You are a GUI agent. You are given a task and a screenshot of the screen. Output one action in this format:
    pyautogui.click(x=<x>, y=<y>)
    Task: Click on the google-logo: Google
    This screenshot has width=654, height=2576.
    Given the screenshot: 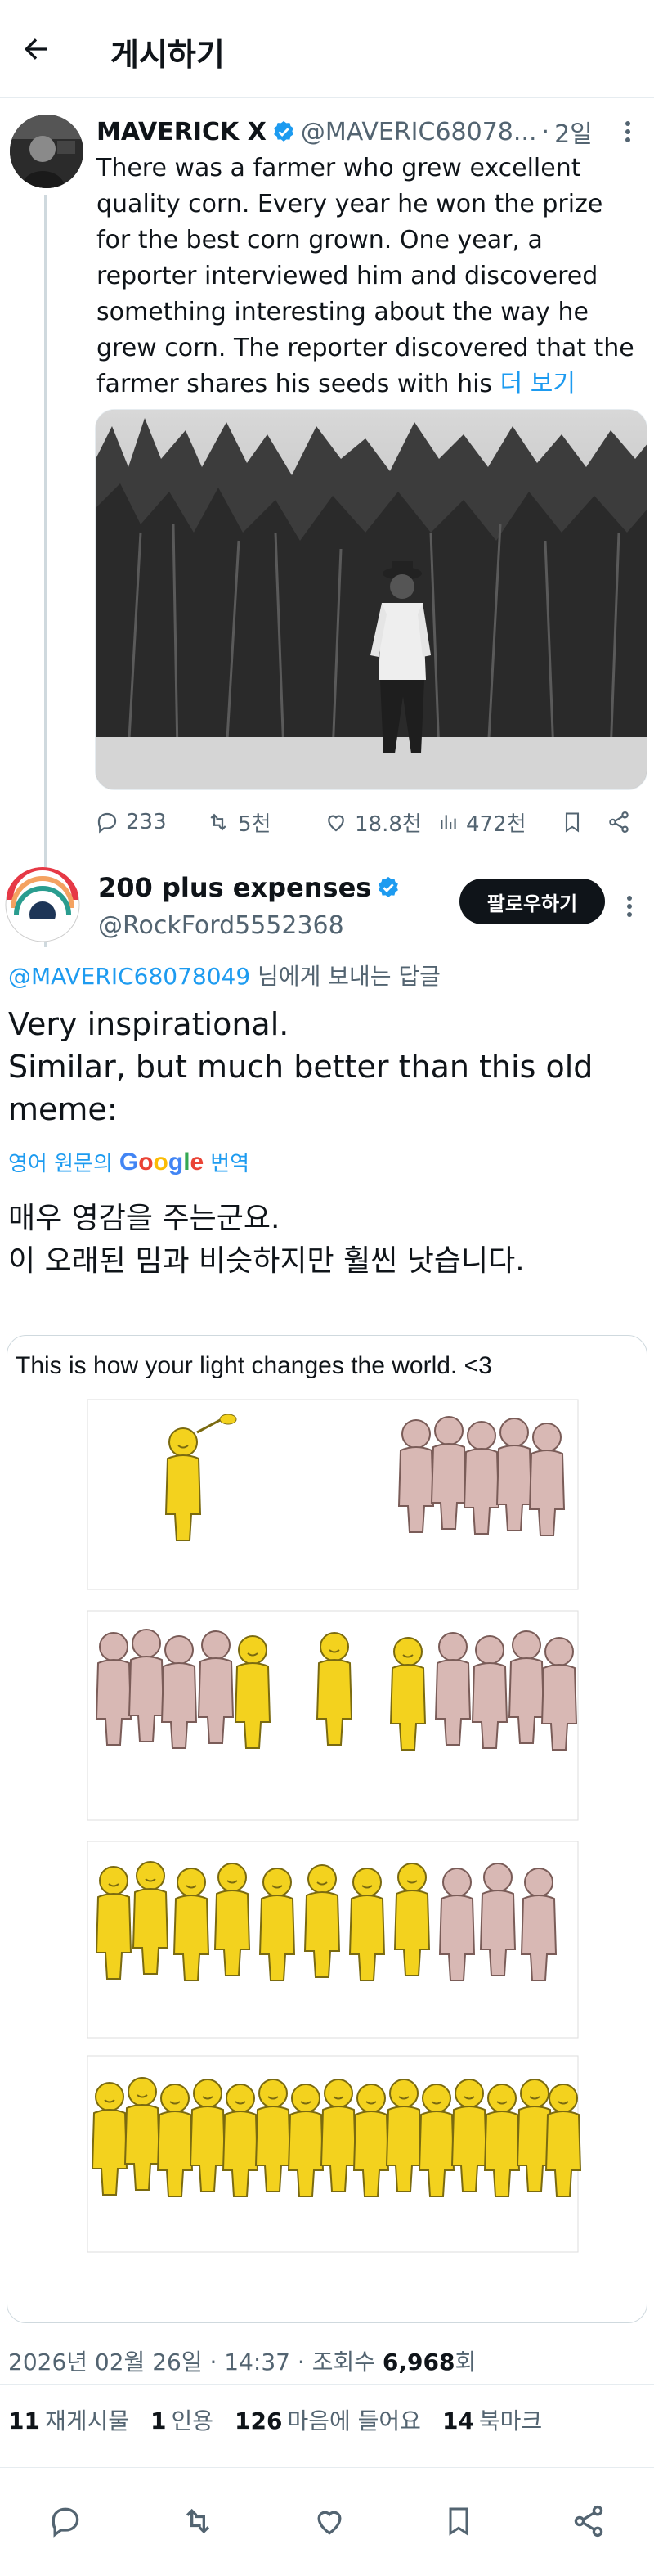 What is the action you would take?
    pyautogui.click(x=161, y=1162)
    